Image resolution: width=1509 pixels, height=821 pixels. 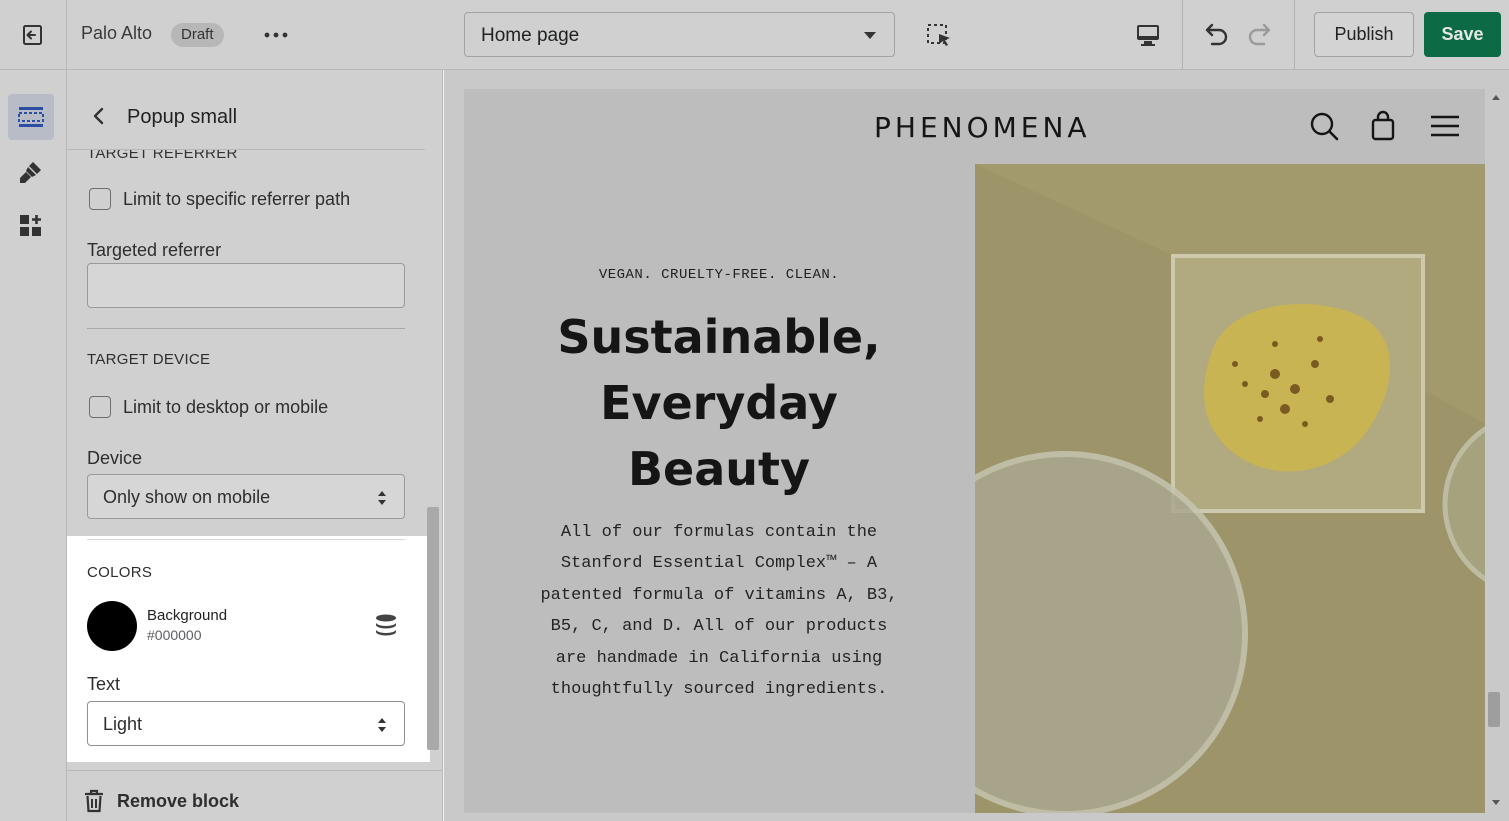 I want to click on referrer-checkbox-label: Limit to specific referrer path, so click(x=237, y=198).